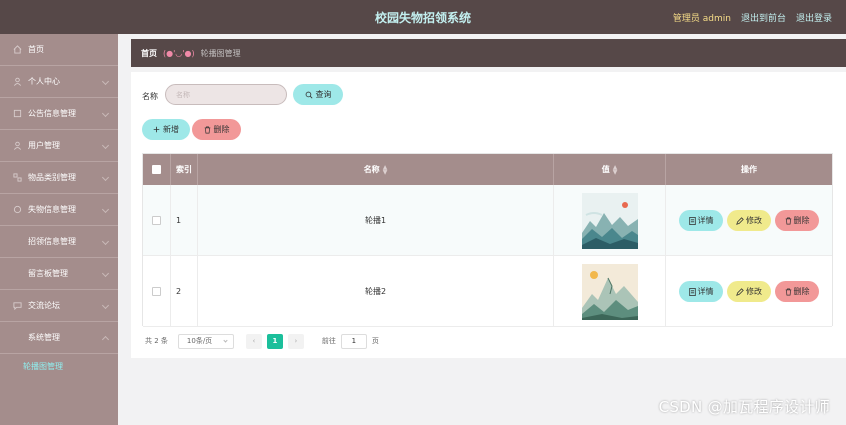  What do you see at coordinates (274, 341) in the screenshot?
I see `page-number-current: 1` at bounding box center [274, 341].